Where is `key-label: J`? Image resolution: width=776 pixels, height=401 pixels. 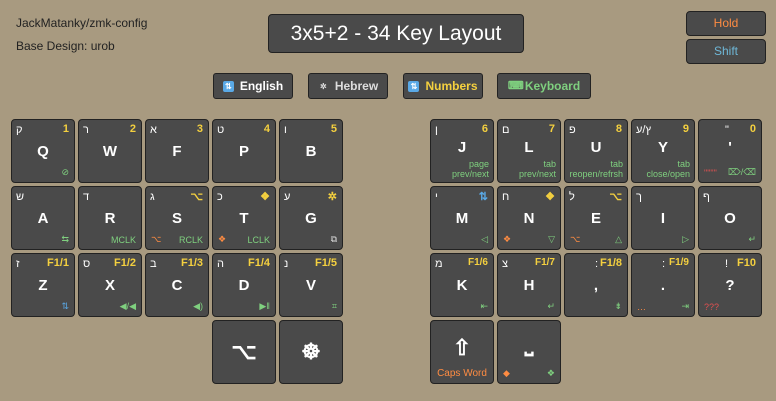 key-label: J is located at coordinates (462, 147).